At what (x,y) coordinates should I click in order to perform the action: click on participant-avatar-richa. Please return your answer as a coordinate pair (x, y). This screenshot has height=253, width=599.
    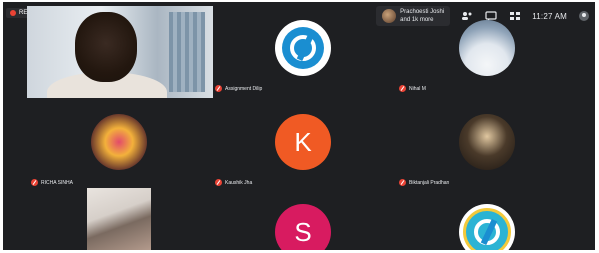
    Looking at the image, I should click on (119, 142).